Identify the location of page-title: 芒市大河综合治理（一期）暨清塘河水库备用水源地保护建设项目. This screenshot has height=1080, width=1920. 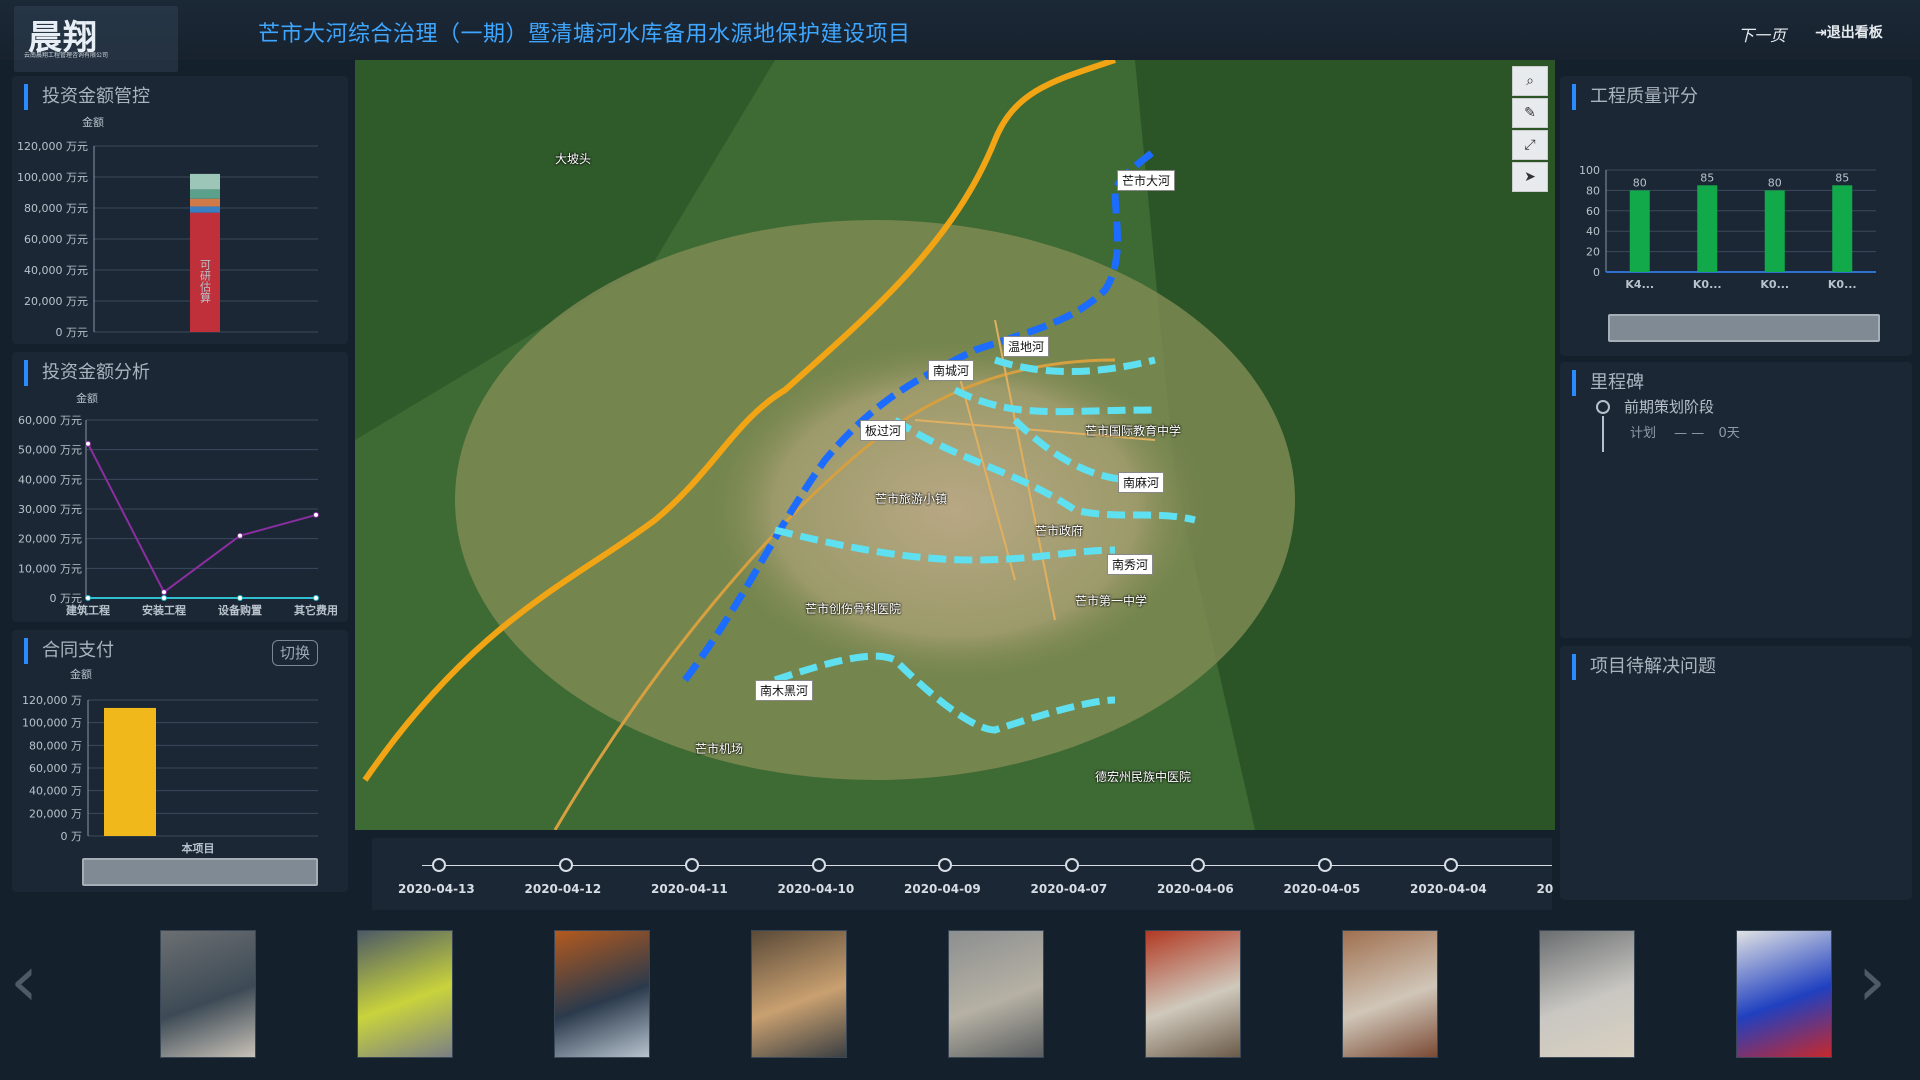
(584, 34).